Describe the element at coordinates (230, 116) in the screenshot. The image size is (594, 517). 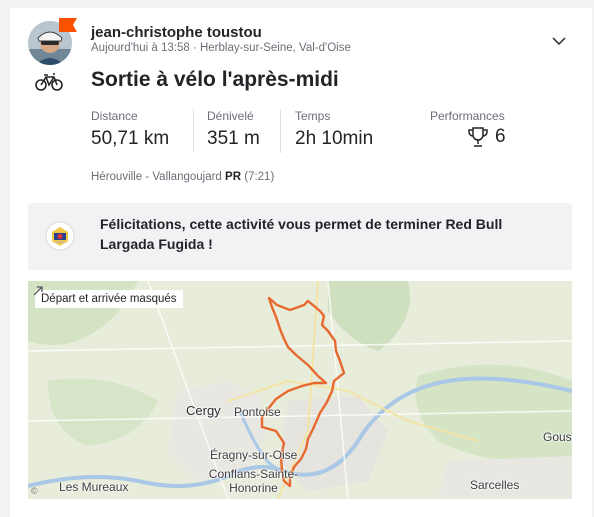
I see `stat-label: Dénivelé` at that location.